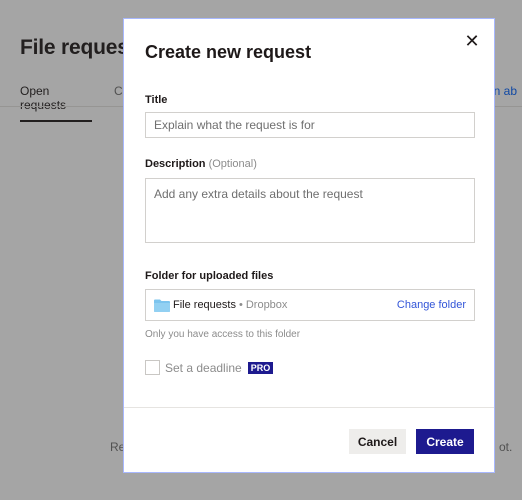 The image size is (522, 500). What do you see at coordinates (232, 164) in the screenshot?
I see `optional-tag: (Optional)` at bounding box center [232, 164].